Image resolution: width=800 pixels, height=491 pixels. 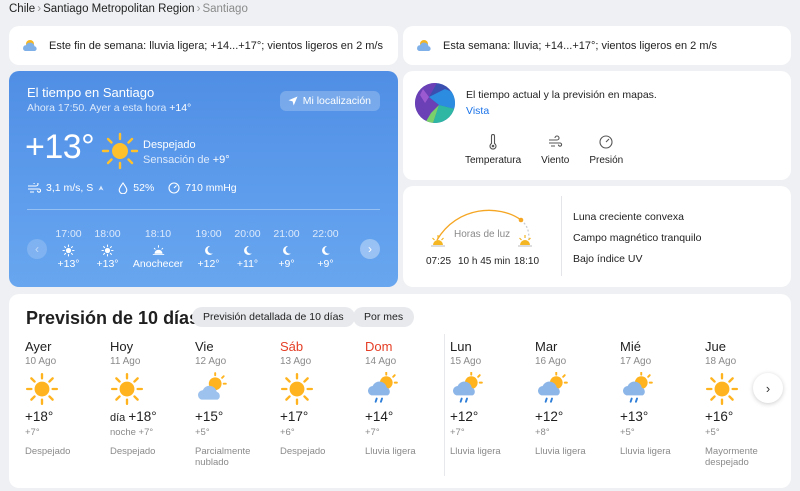 What do you see at coordinates (379, 416) in the screenshot?
I see `day-high-value: +14°` at bounding box center [379, 416].